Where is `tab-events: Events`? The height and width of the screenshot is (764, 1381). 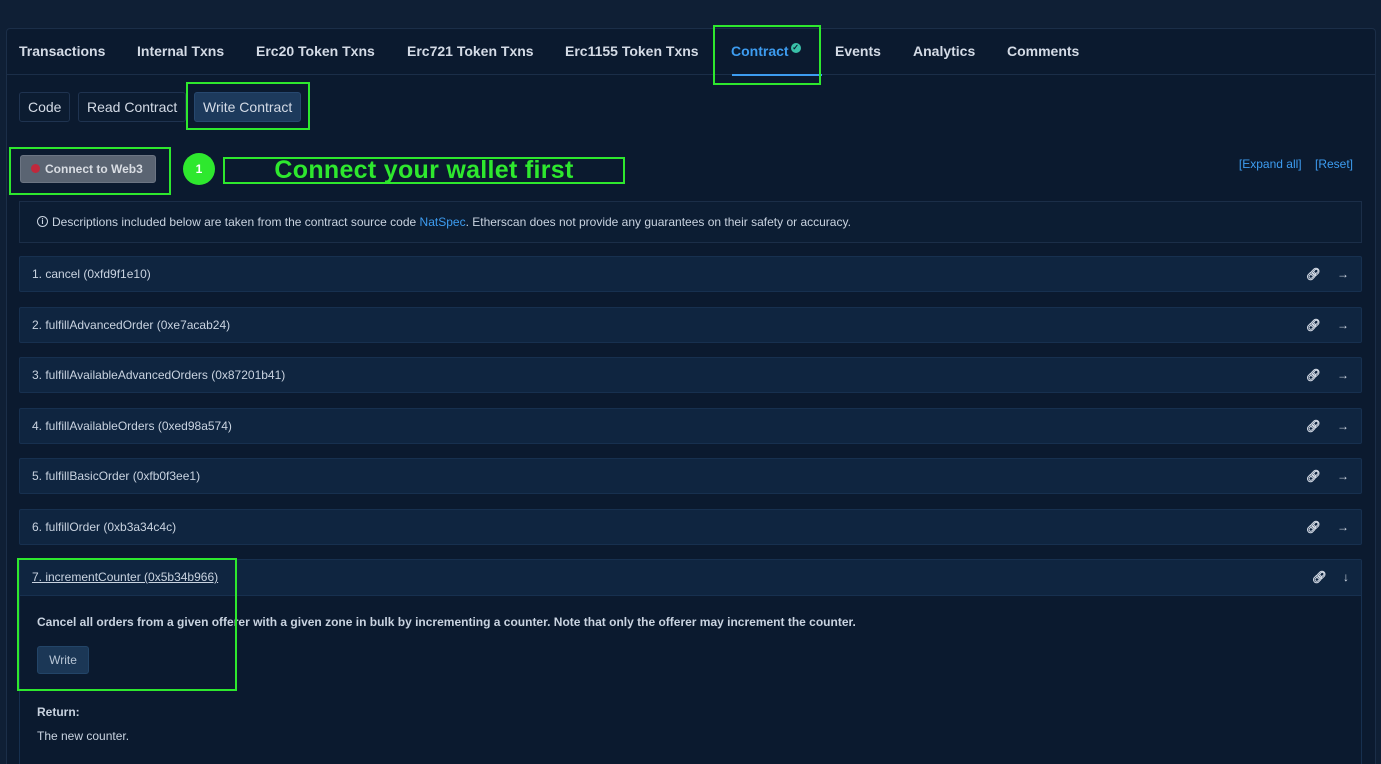 tab-events: Events is located at coordinates (858, 51).